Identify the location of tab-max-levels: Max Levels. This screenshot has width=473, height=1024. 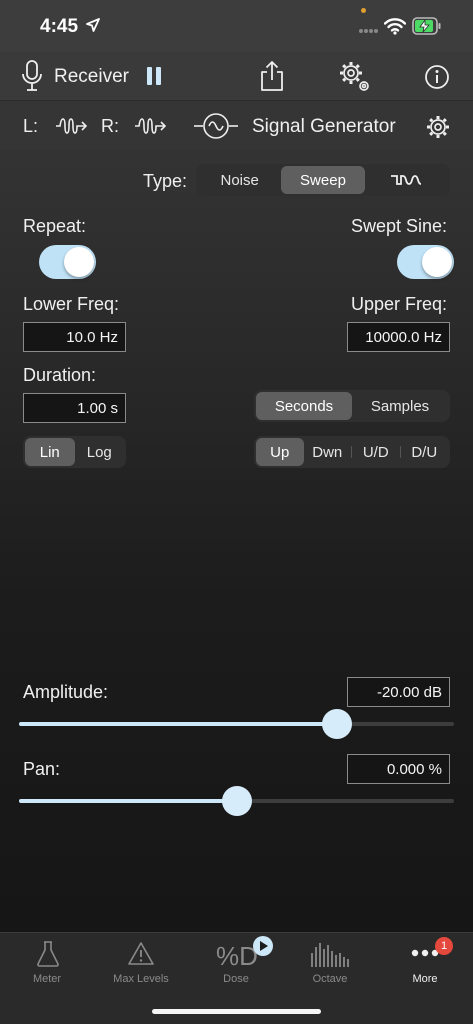
(141, 963).